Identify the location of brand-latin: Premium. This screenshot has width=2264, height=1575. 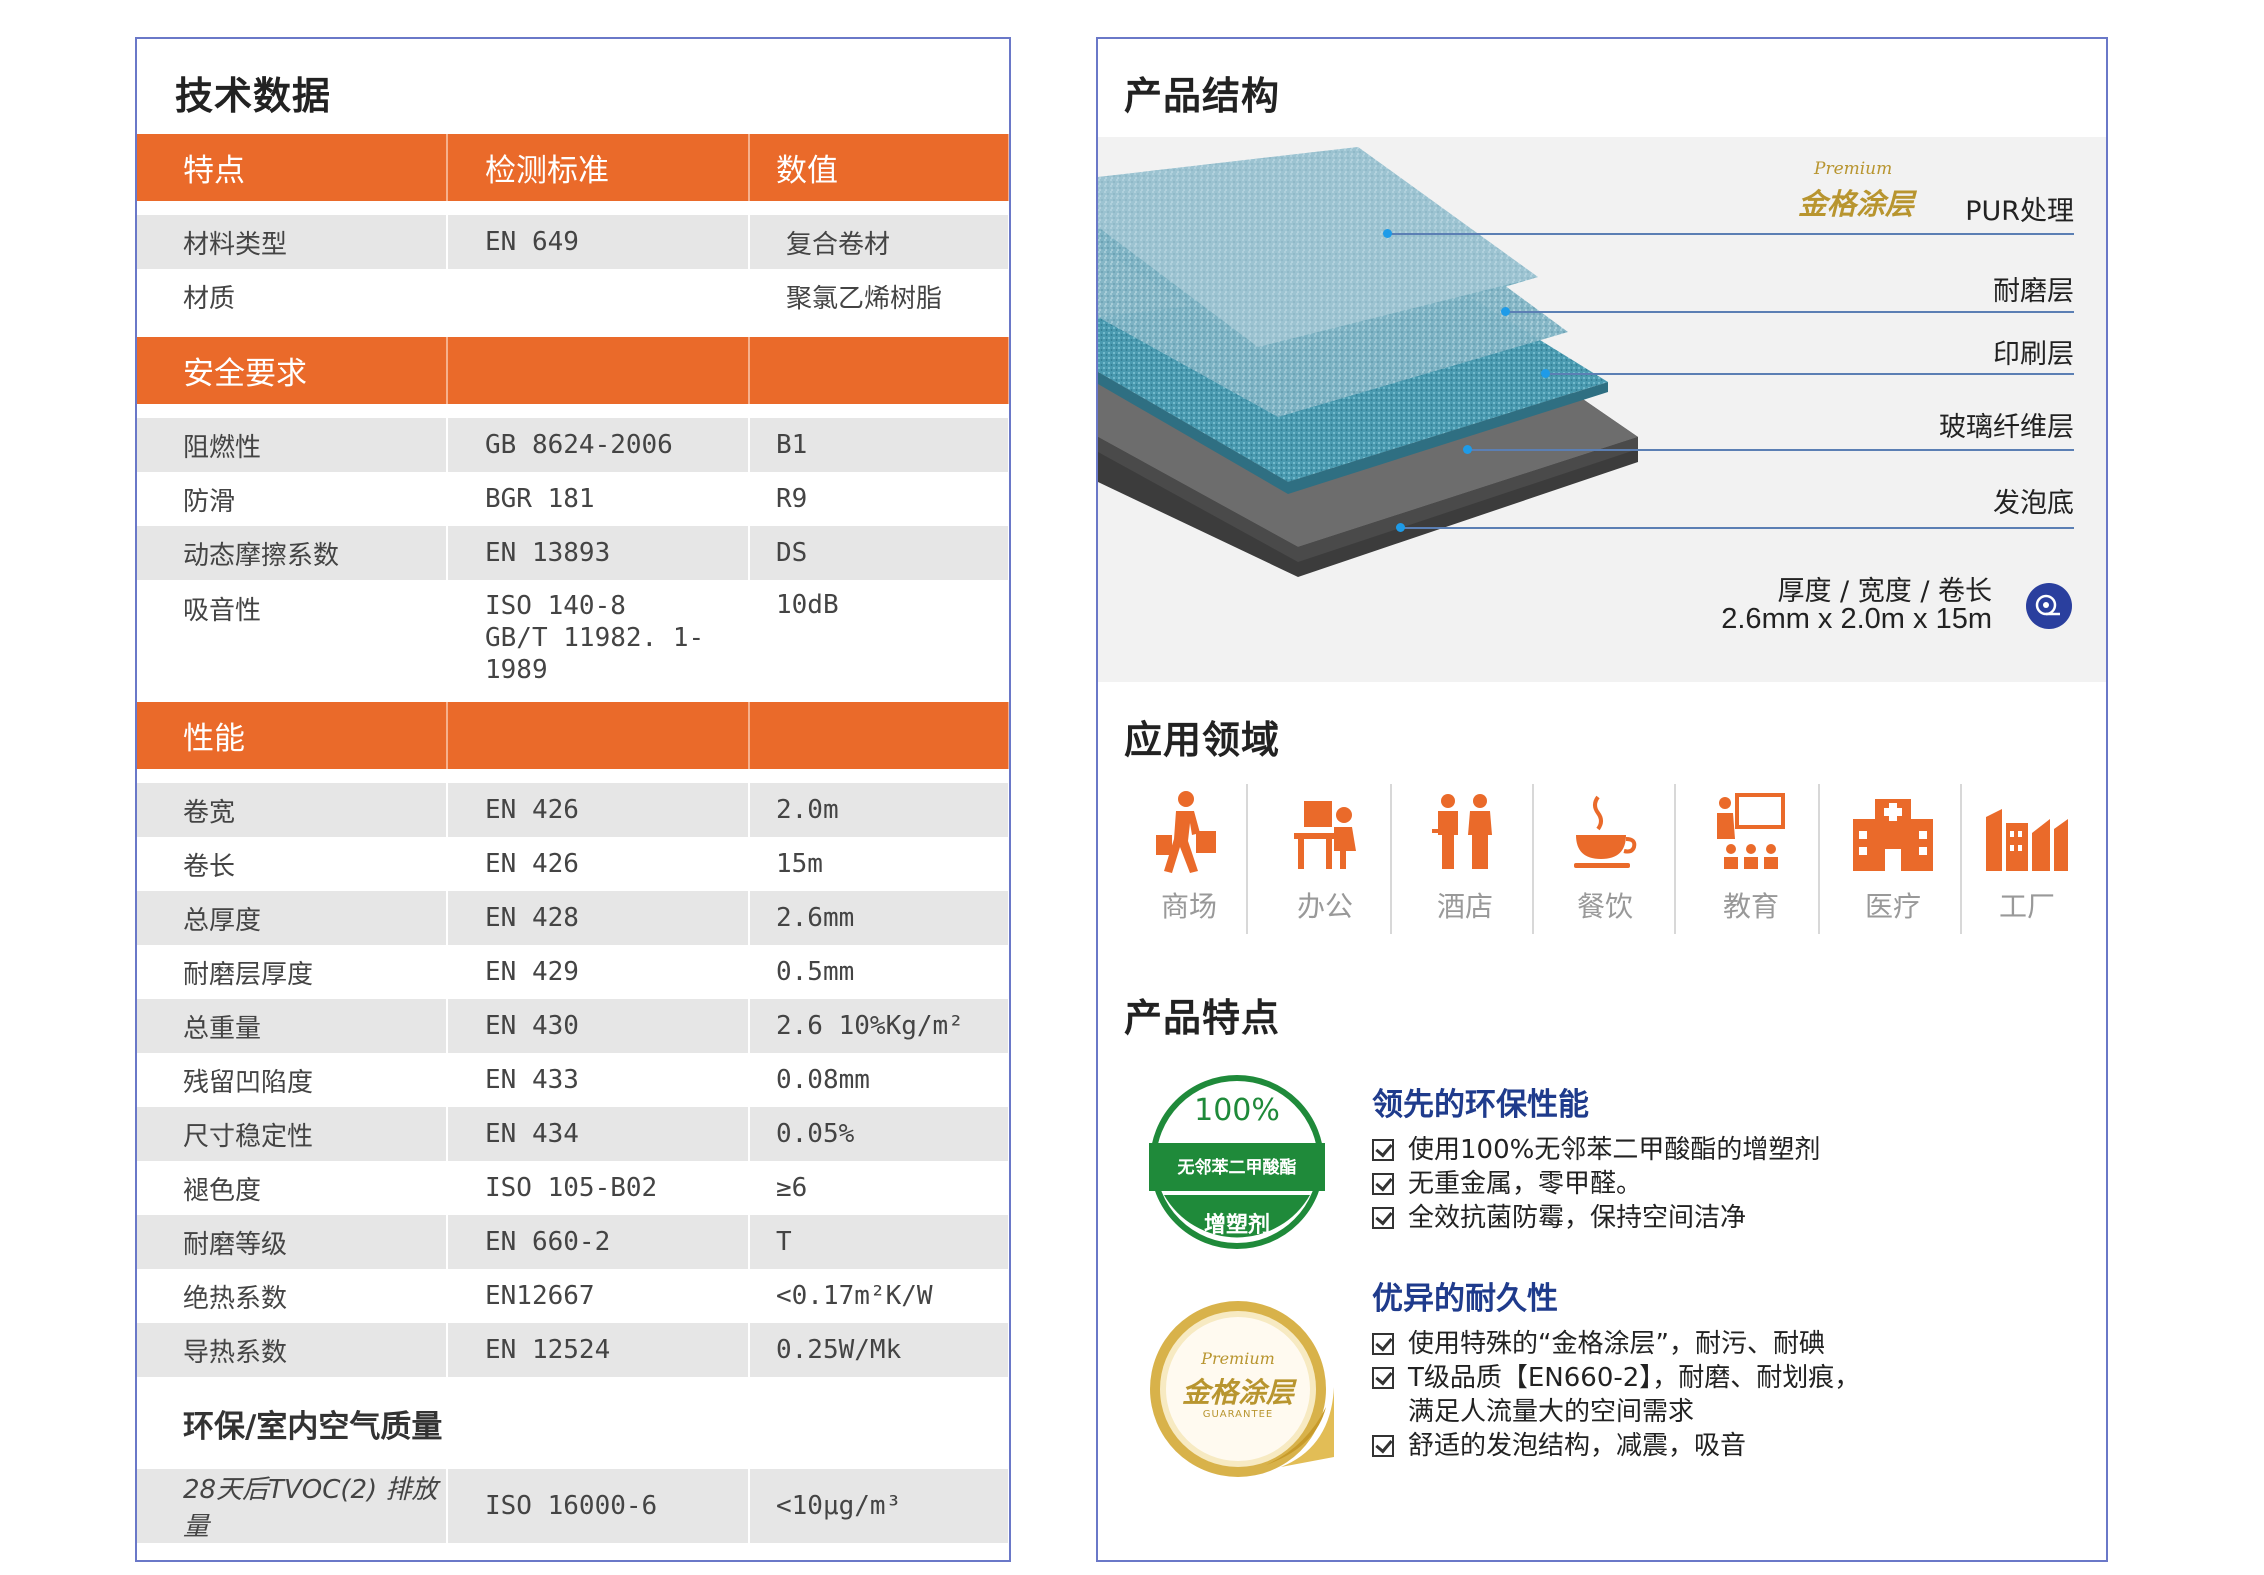
(1853, 169).